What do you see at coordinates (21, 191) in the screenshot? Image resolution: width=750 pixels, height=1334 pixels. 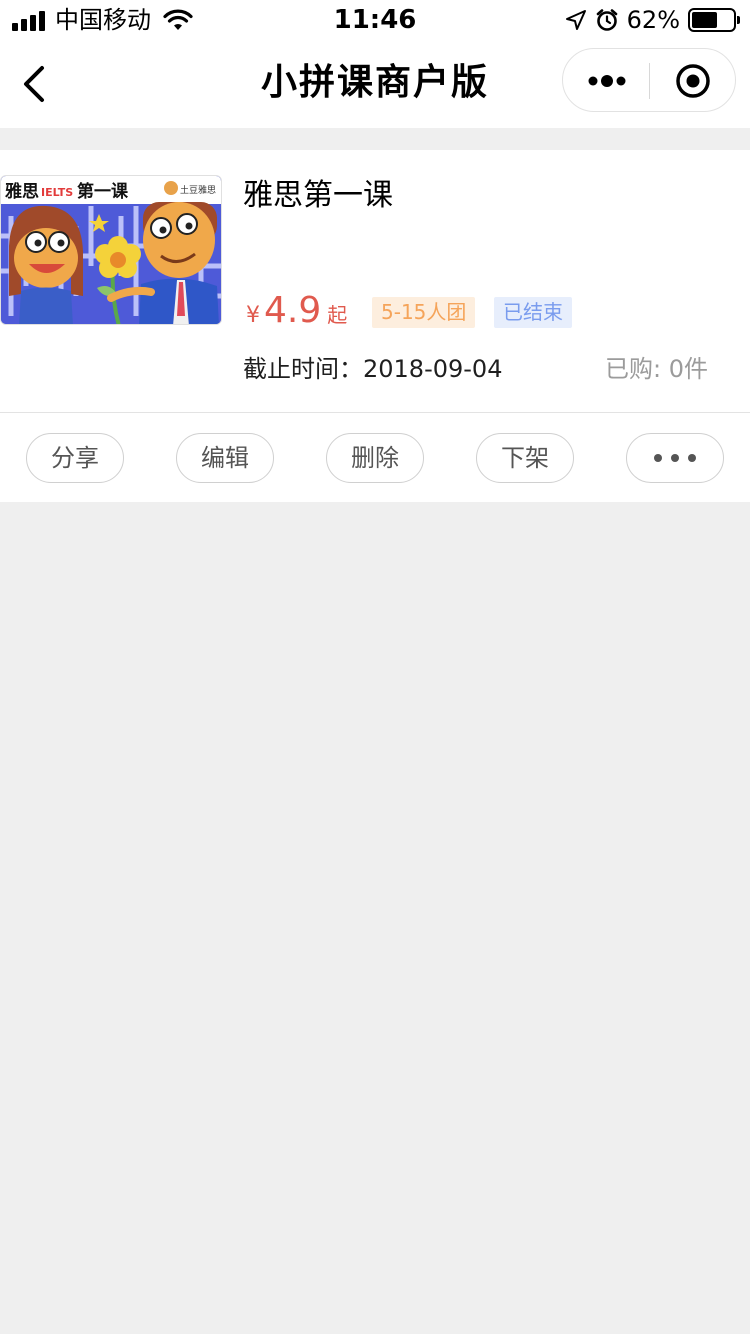 I see `thumb-title: 雅思` at bounding box center [21, 191].